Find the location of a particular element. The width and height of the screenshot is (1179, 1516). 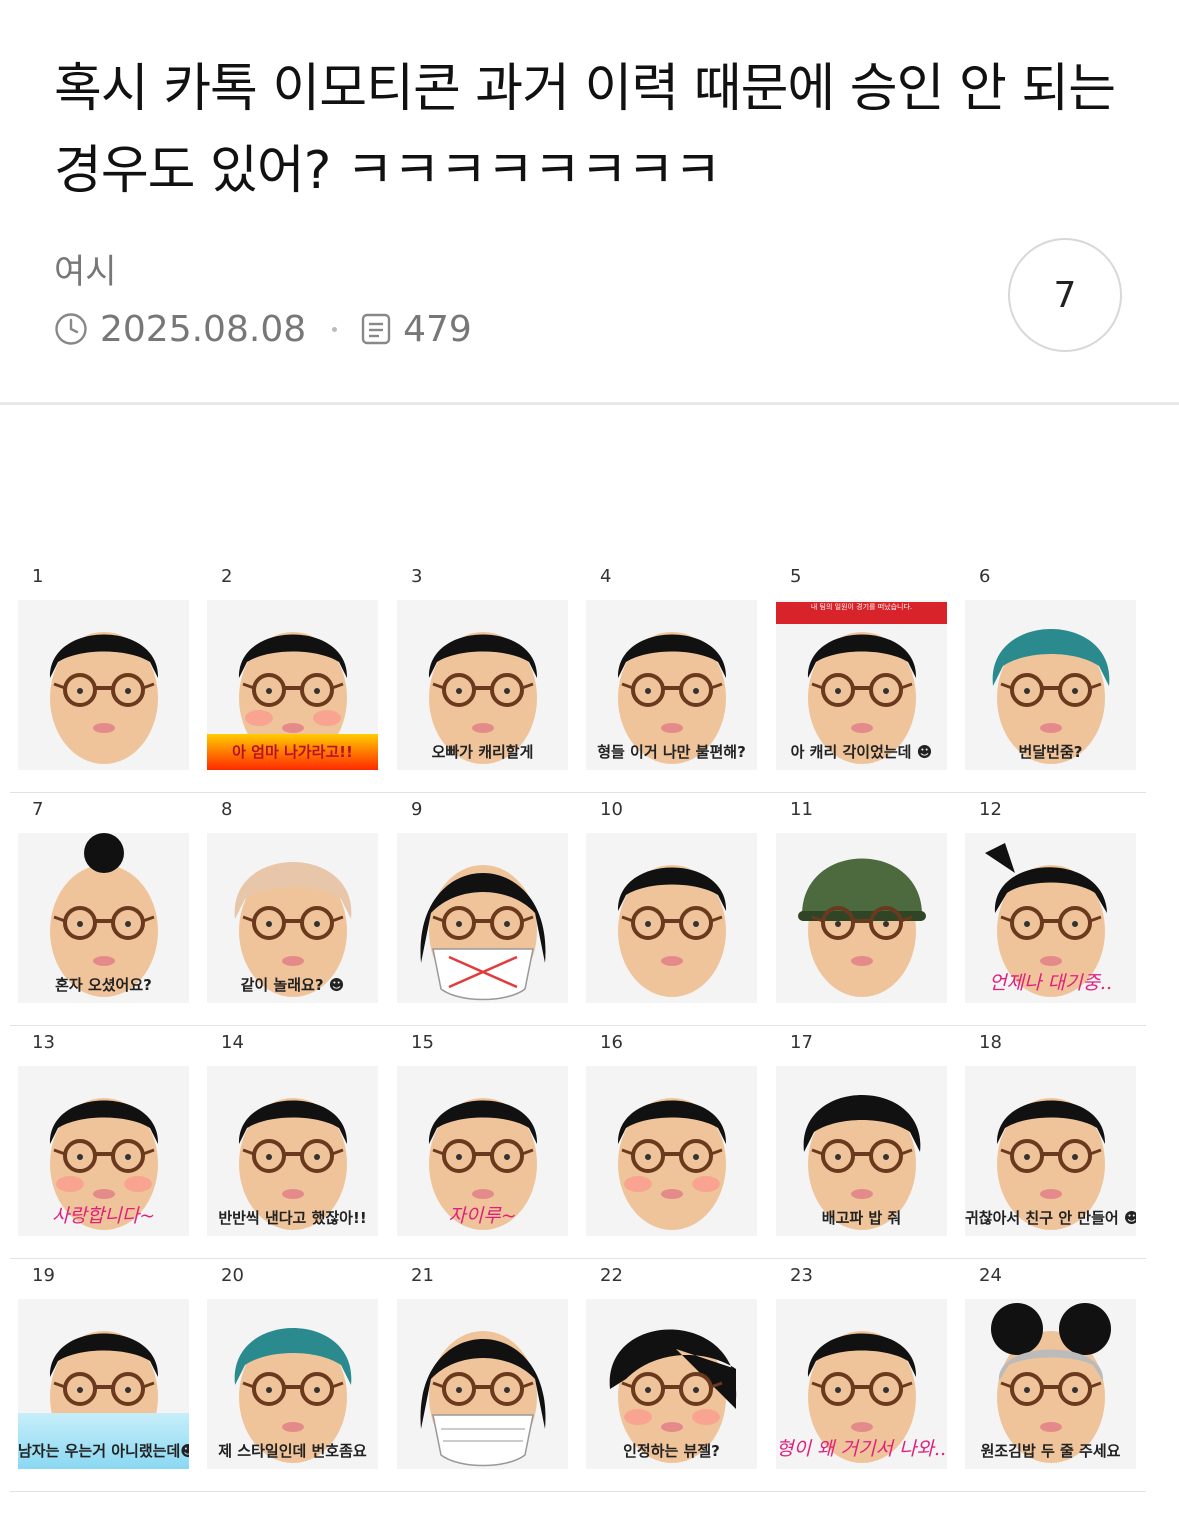

emoticon-item: 4 형들 이거 나만 불편해? is located at coordinates (667, 667).